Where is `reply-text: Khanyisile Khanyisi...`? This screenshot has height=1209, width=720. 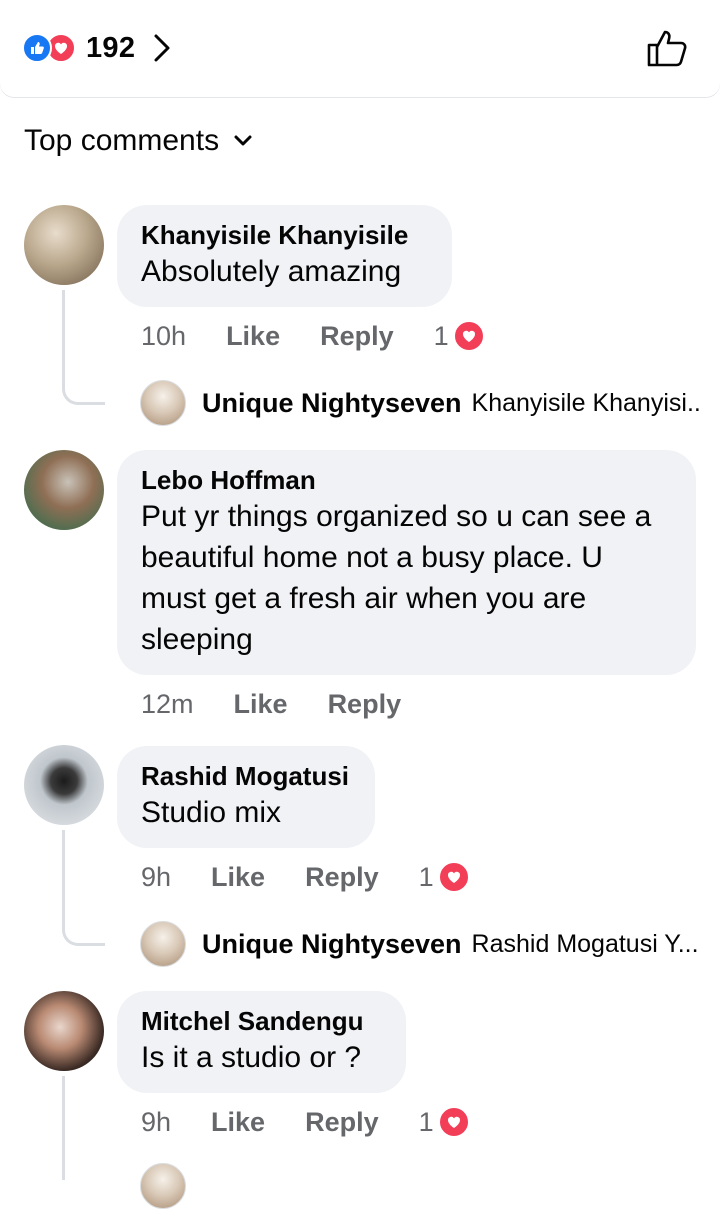
reply-text: Khanyisile Khanyisi... is located at coordinates (585, 402).